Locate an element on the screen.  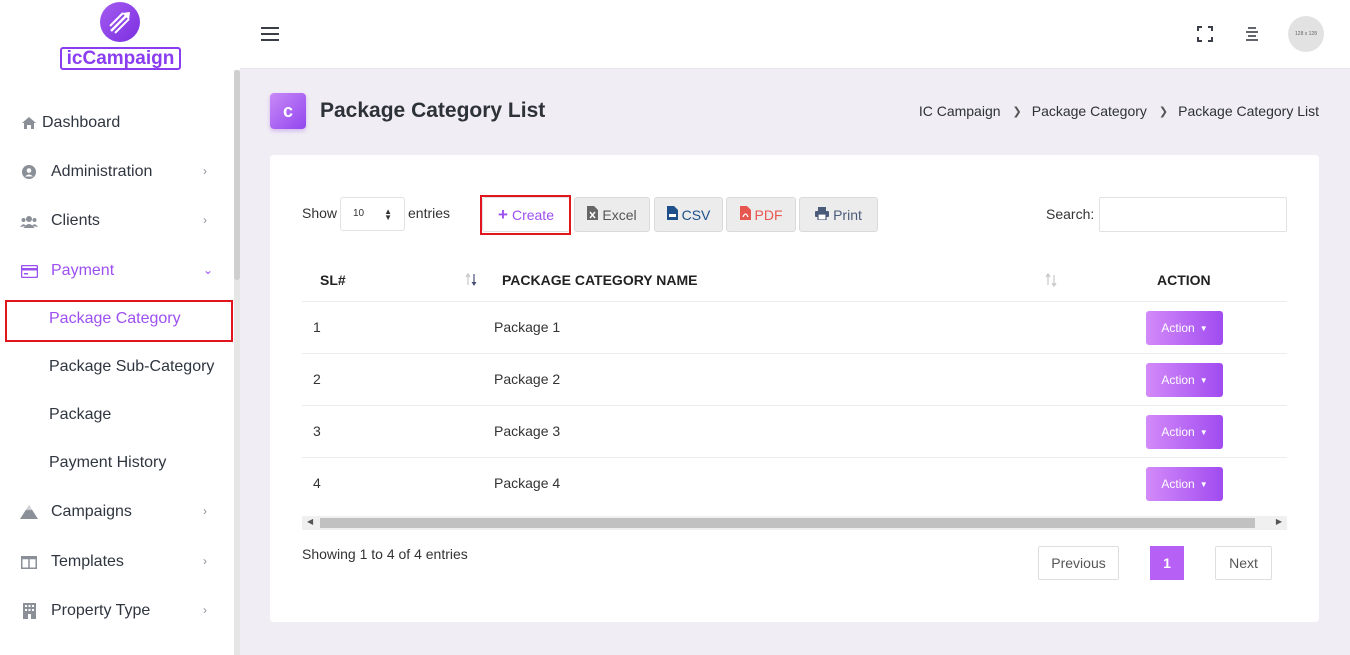
page-length-select: 10 ▲ ▼ is located at coordinates (372, 214).